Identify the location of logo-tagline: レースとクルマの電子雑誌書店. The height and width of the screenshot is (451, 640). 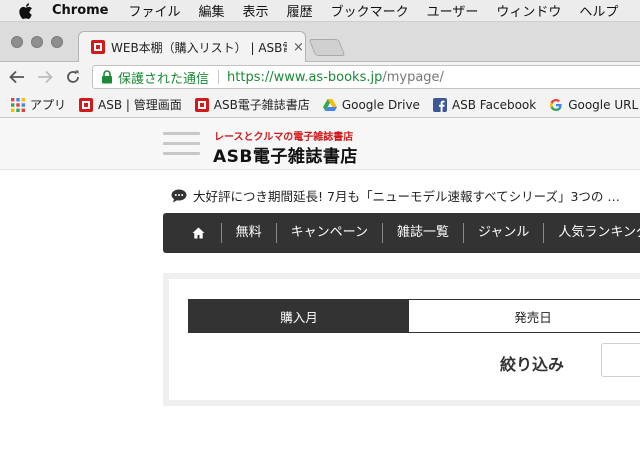
(283, 135).